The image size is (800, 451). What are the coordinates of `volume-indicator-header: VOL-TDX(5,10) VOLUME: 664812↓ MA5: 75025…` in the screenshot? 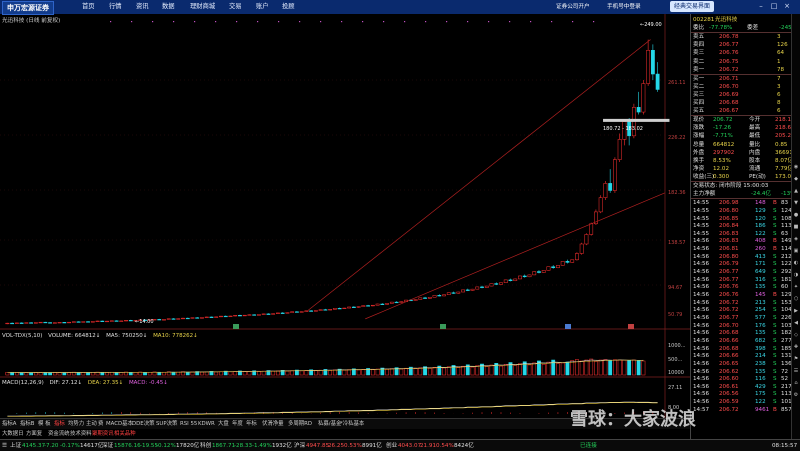 It's located at (102, 336).